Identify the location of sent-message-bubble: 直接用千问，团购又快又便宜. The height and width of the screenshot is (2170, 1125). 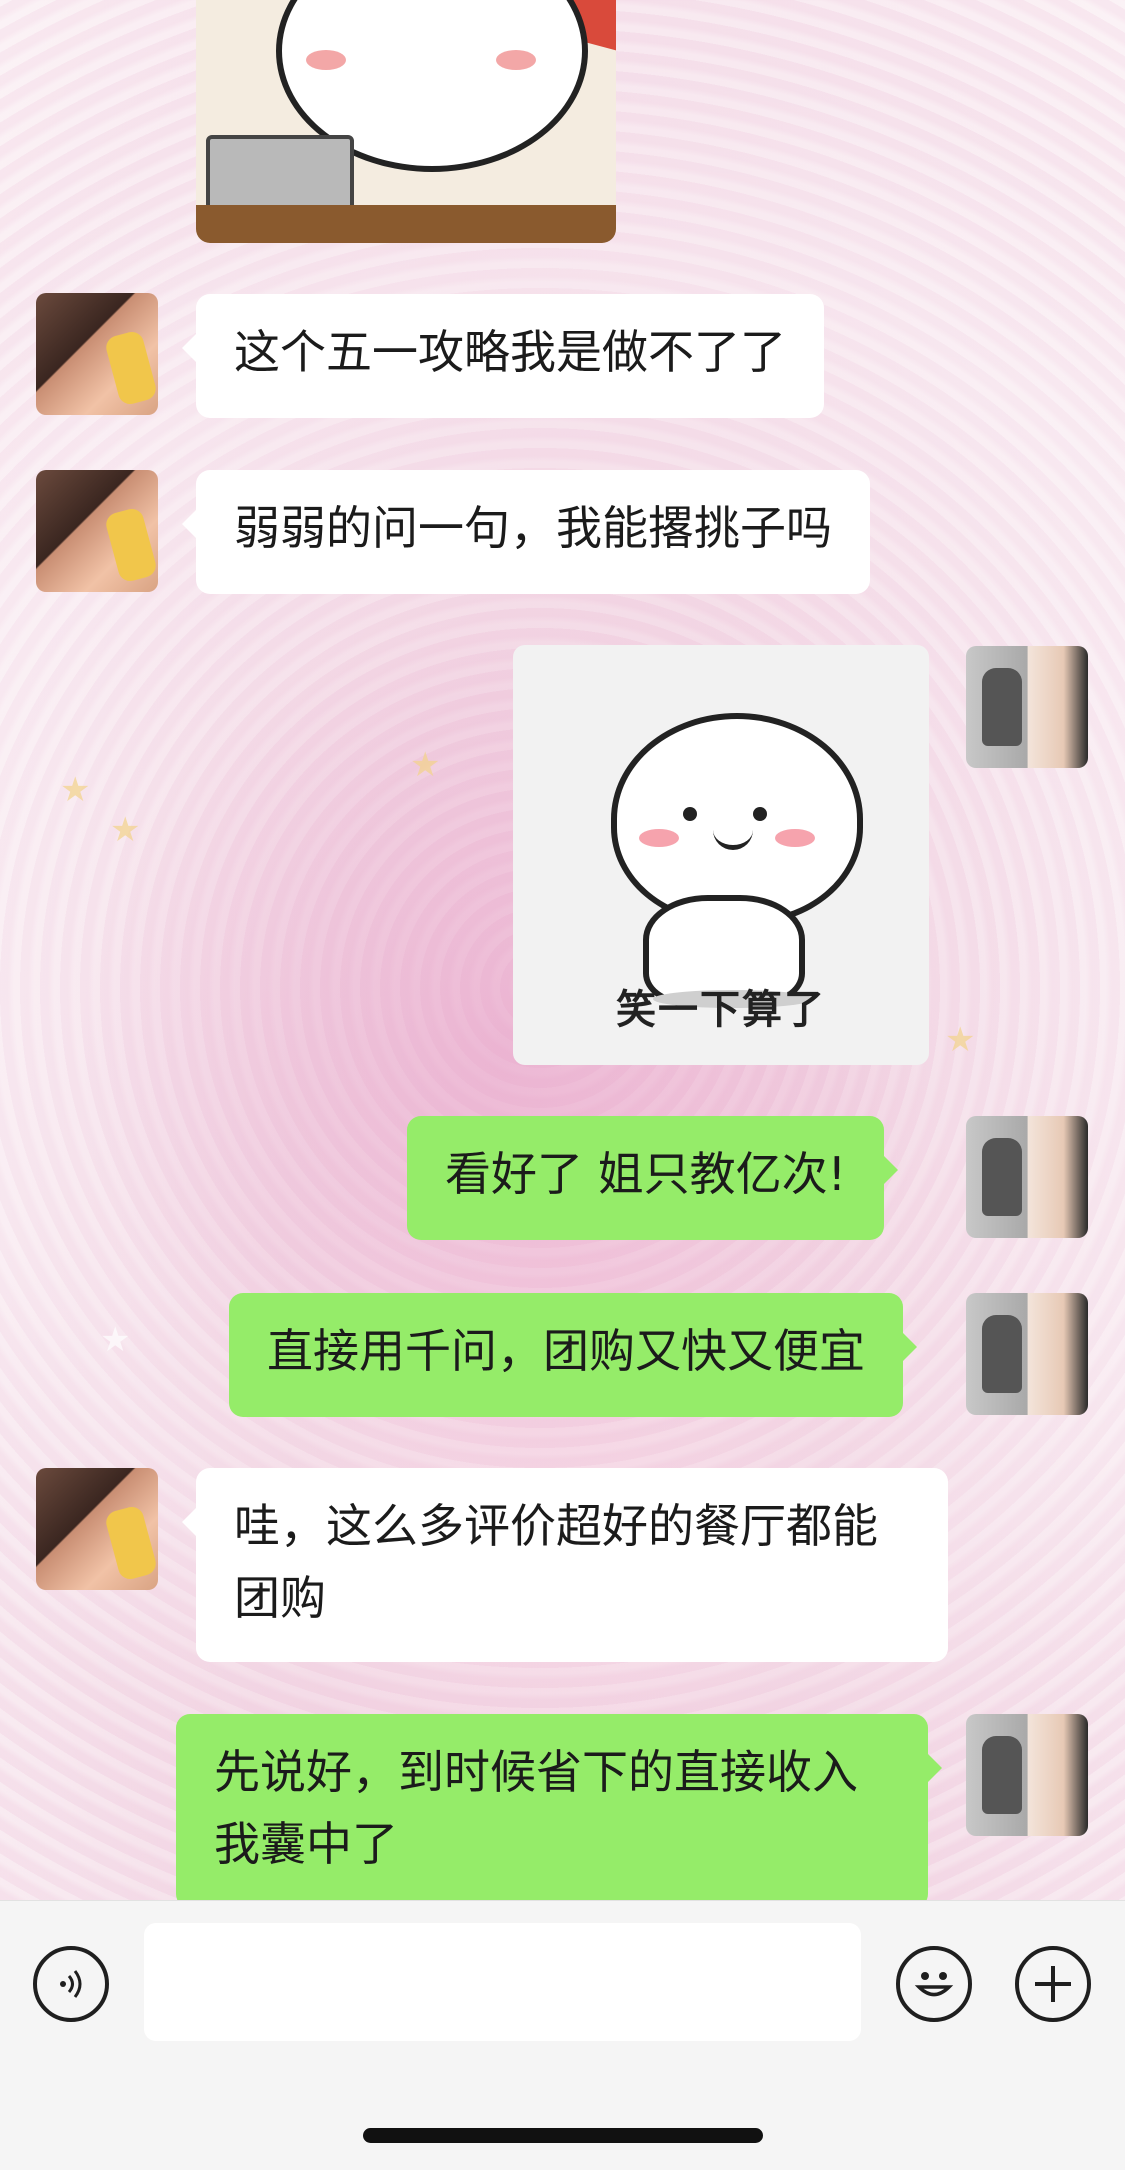
(573, 1355).